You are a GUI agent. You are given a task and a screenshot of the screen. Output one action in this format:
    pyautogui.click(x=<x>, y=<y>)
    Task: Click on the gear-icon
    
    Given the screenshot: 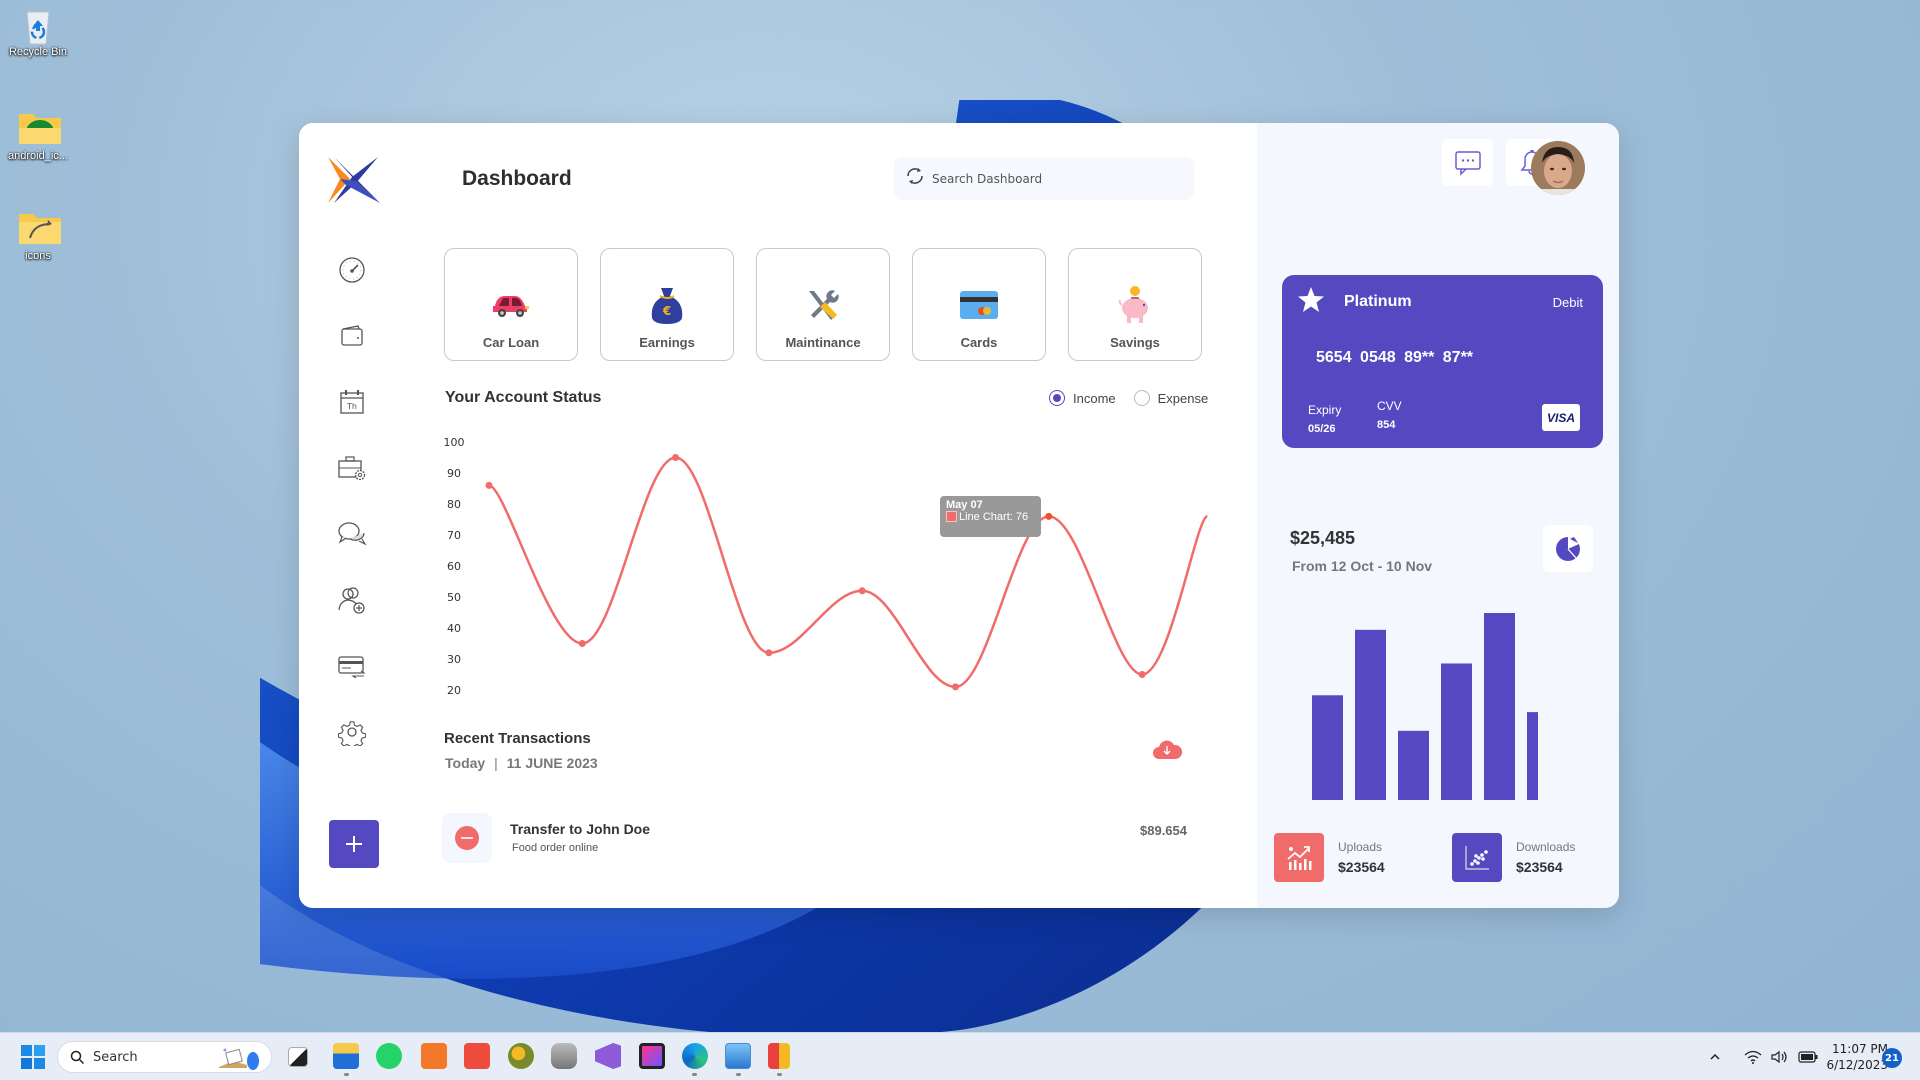 What is the action you would take?
    pyautogui.click(x=352, y=733)
    